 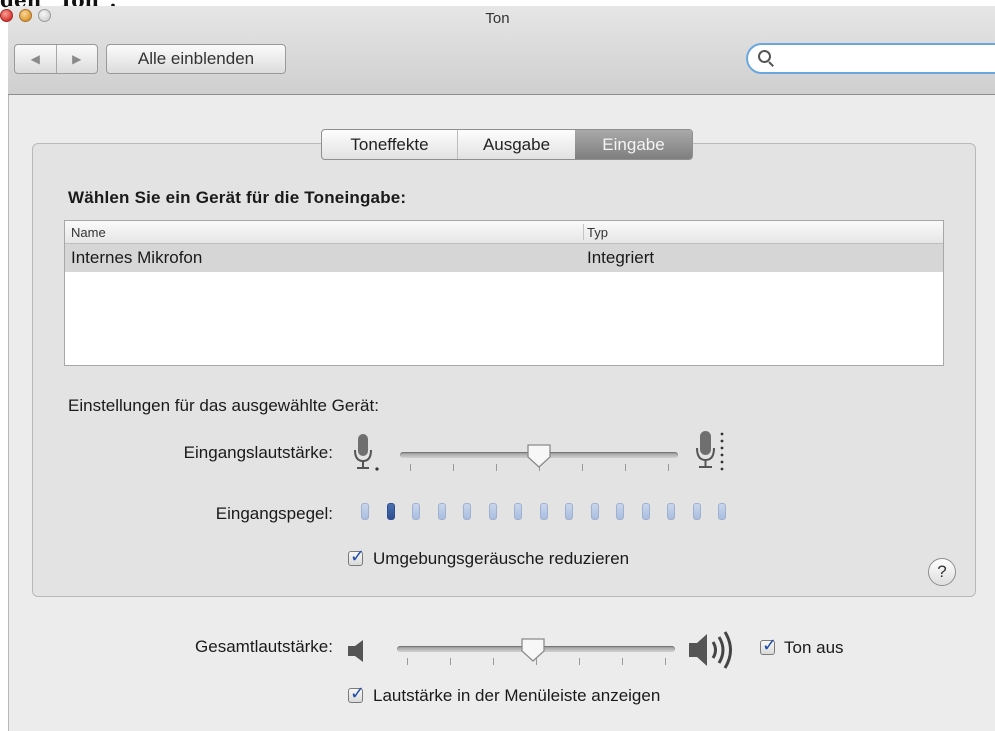 I want to click on mute-checkbox: ✓, so click(x=768, y=645).